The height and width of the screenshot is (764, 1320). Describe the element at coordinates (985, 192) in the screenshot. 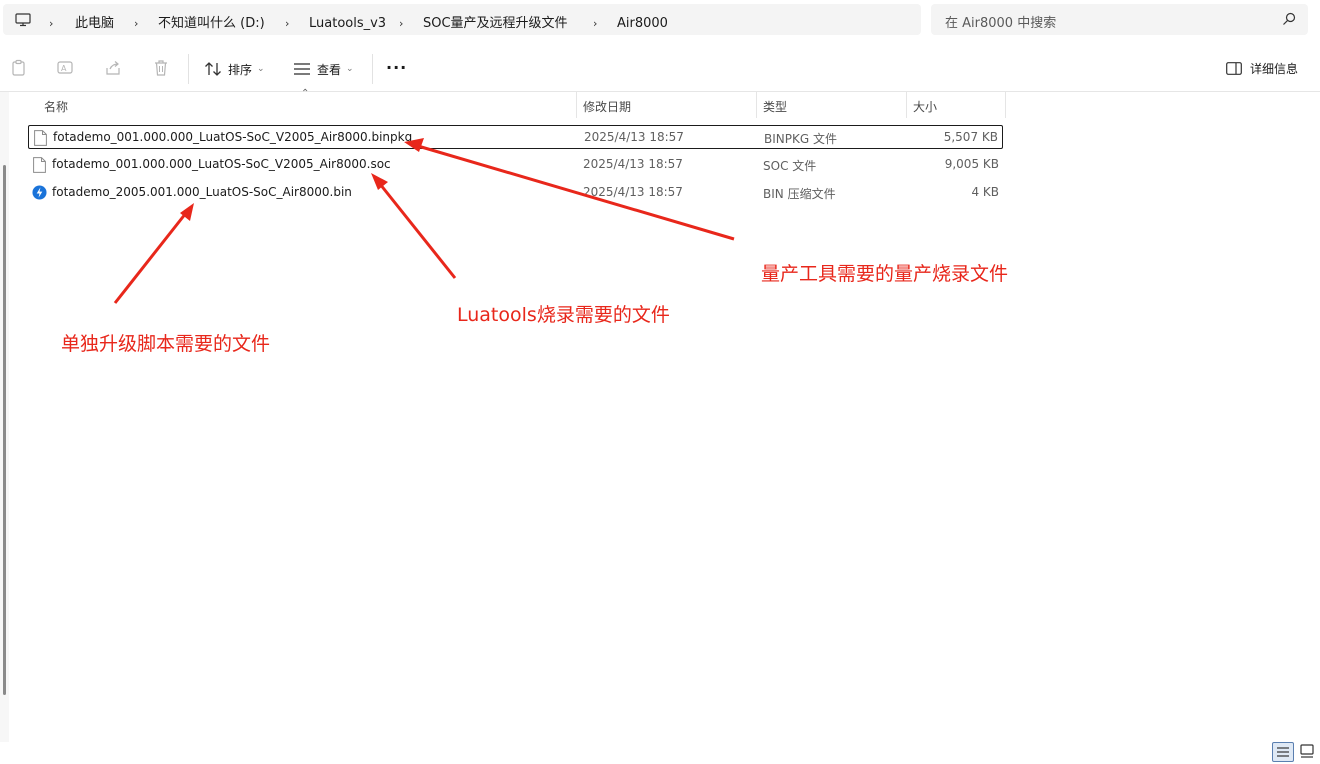

I see `file-size: 4 KB` at that location.